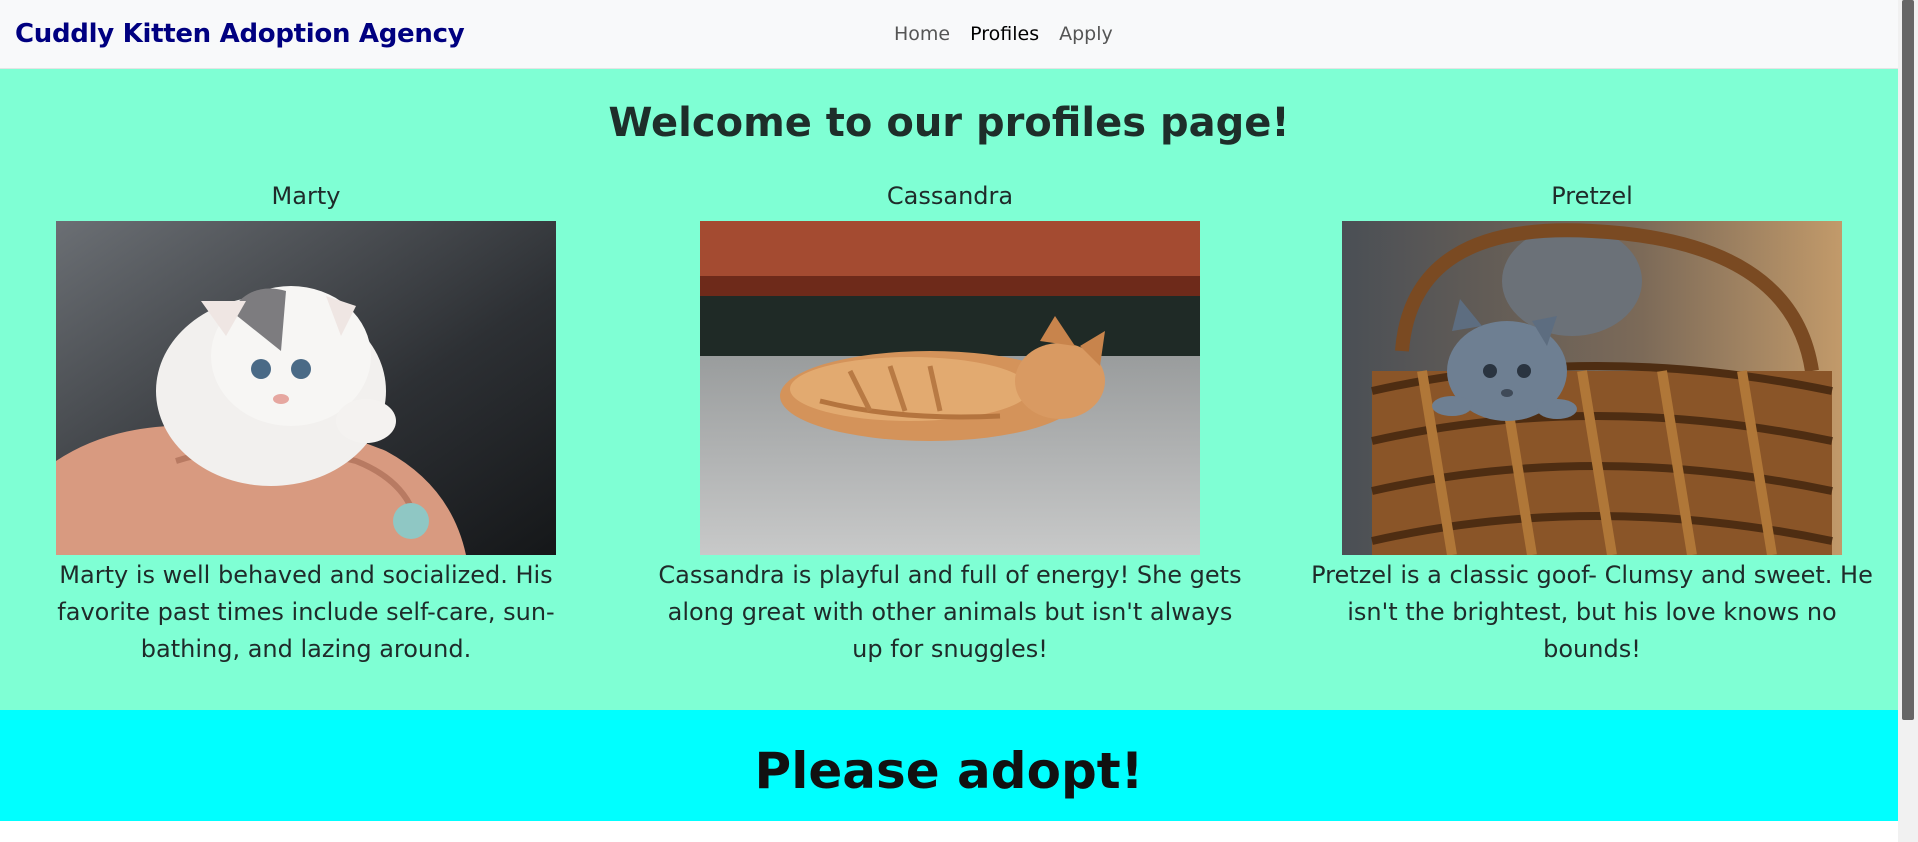  Describe the element at coordinates (1592, 388) in the screenshot. I see `grey-kitten-in-basket-photo` at that location.